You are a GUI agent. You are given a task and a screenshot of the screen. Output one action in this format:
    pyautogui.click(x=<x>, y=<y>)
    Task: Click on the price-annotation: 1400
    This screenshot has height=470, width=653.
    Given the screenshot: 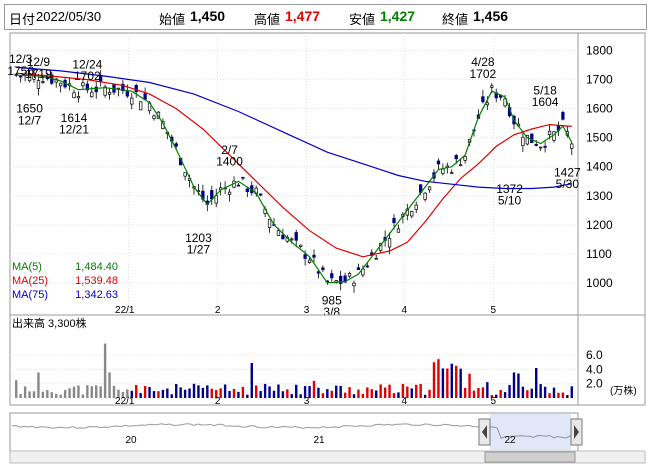 What is the action you would take?
    pyautogui.click(x=229, y=162)
    